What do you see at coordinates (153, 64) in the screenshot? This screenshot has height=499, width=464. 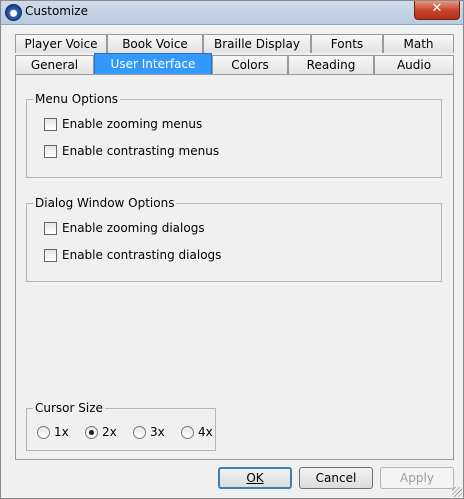 I see `tab-user-interface: User Interface` at bounding box center [153, 64].